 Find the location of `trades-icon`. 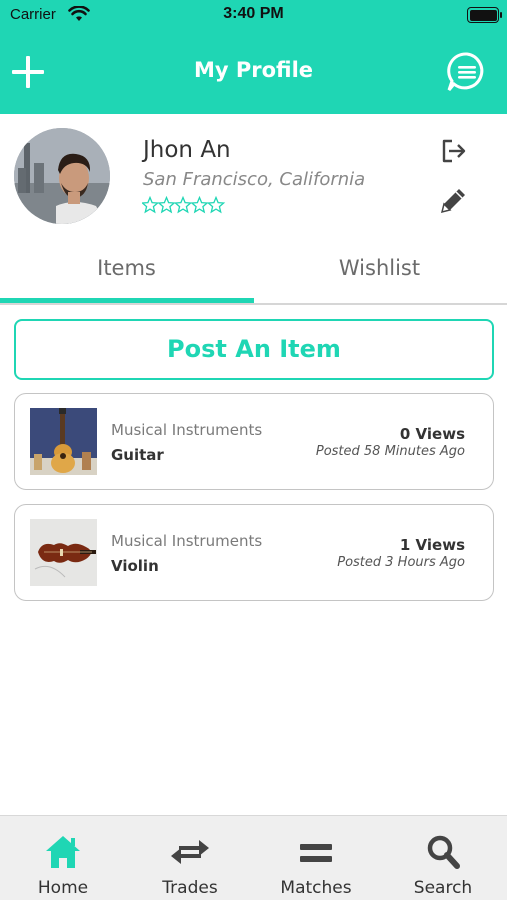

trades-icon is located at coordinates (190, 852).